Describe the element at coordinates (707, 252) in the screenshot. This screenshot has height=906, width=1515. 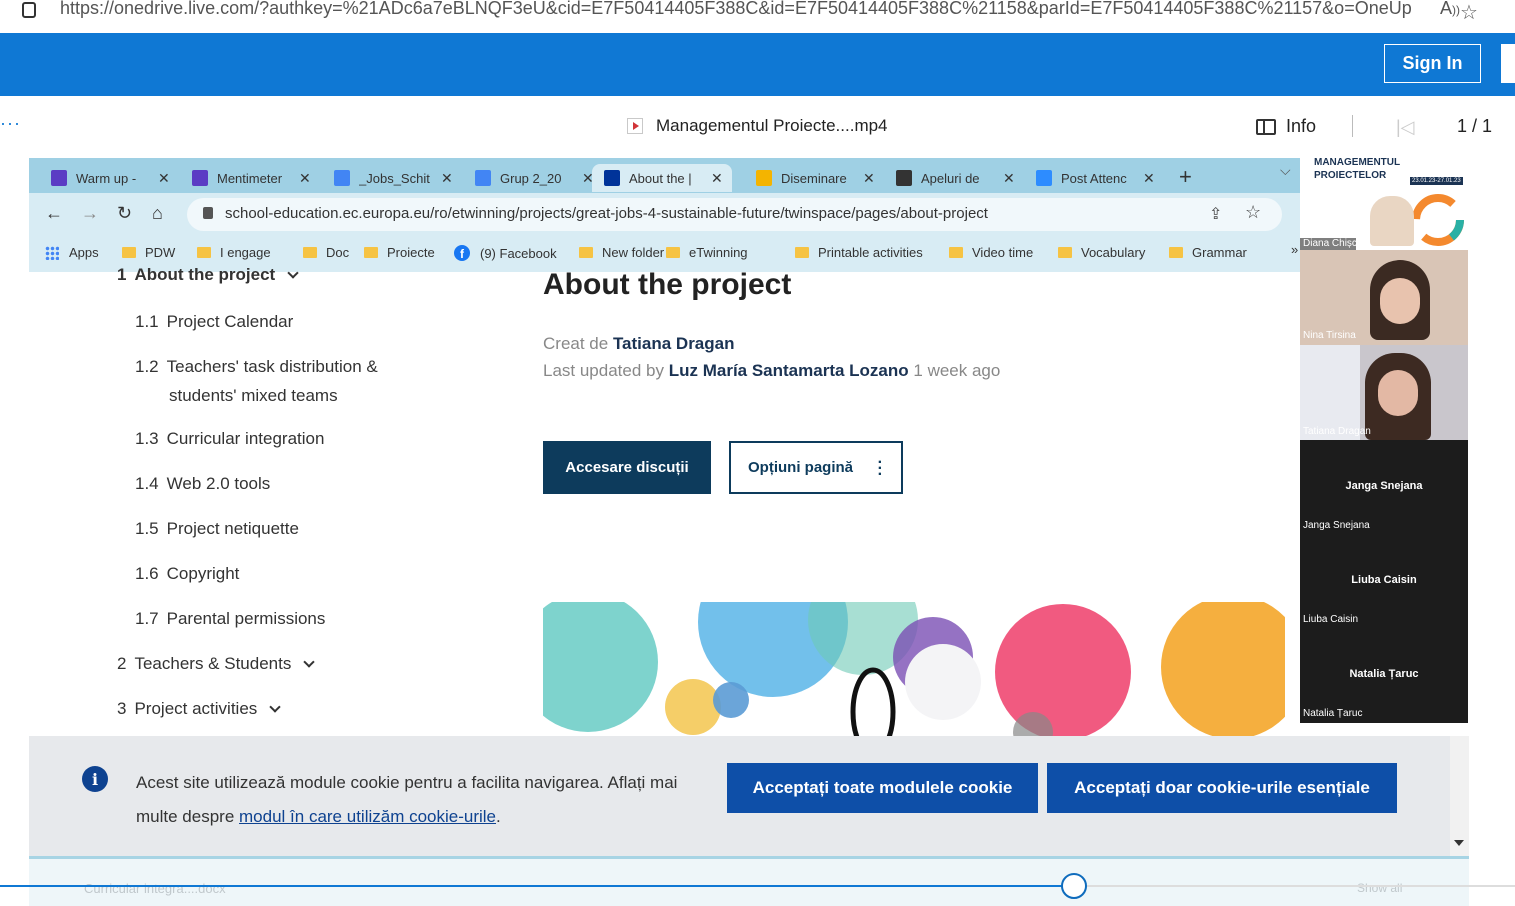
I see `bookmark-item: eTwinning` at that location.